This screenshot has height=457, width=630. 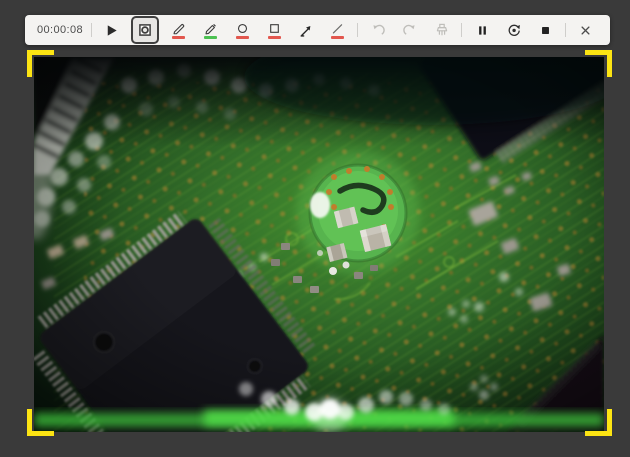 What do you see at coordinates (40, 63) in the screenshot?
I see `capture-corner-top-left` at bounding box center [40, 63].